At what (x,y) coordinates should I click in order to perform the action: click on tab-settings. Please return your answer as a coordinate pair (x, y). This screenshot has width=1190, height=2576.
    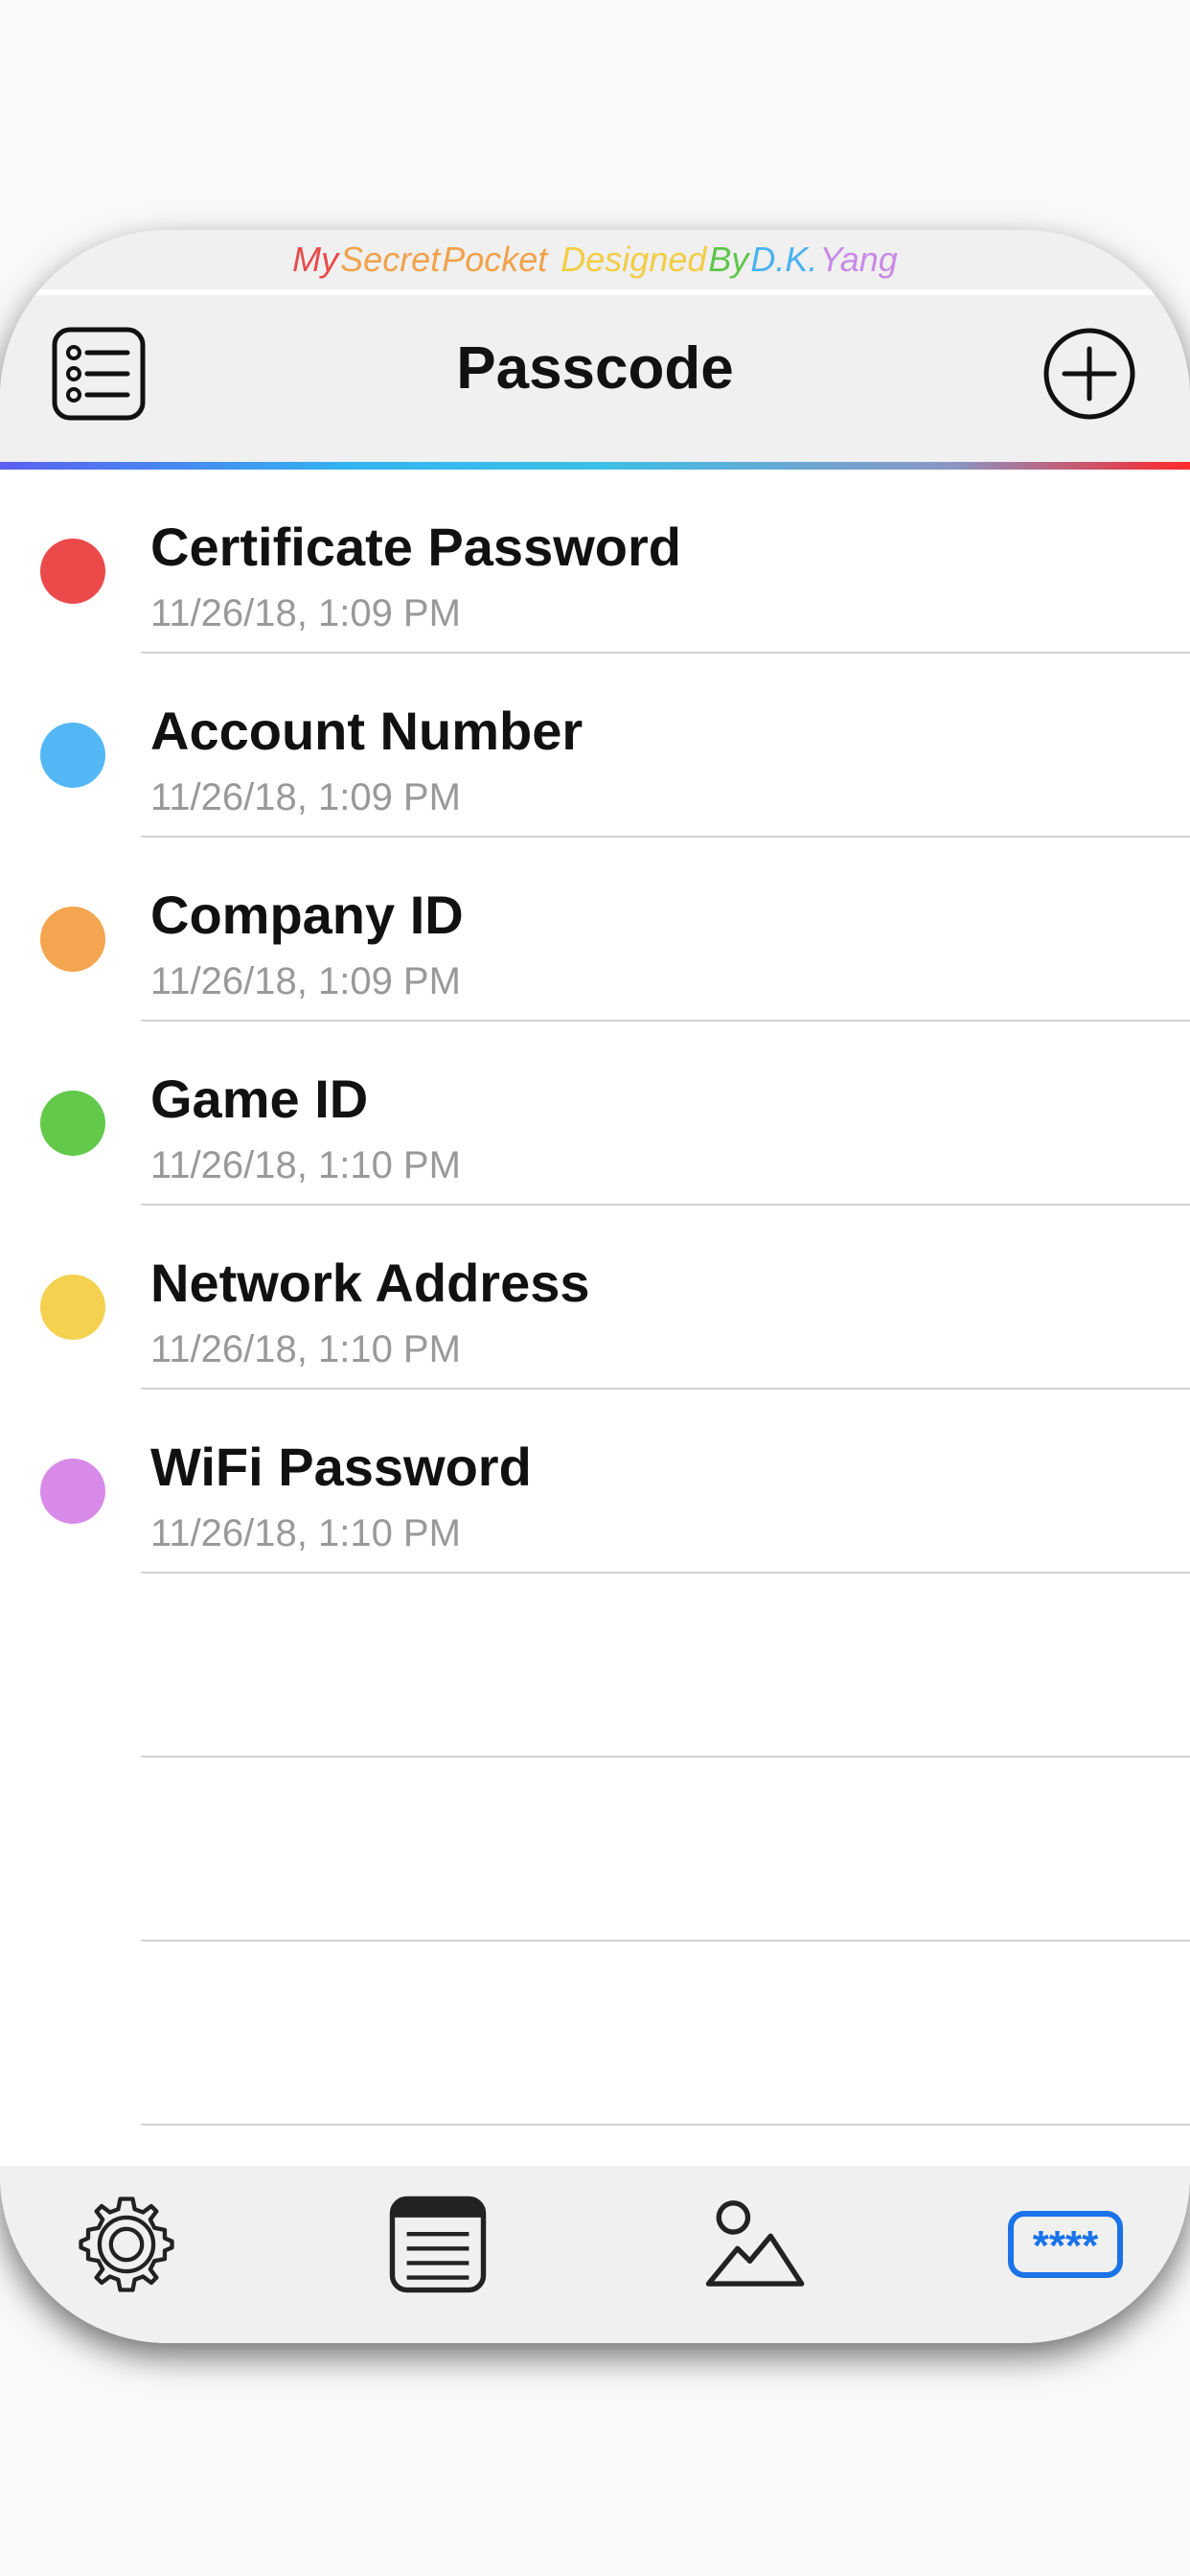
    Looking at the image, I should click on (127, 2244).